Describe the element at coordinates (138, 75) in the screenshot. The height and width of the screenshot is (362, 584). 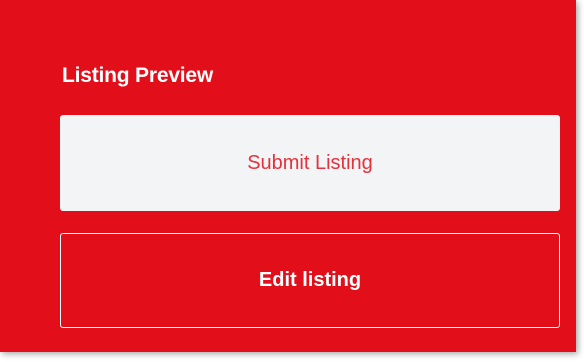
I see `panel-title: Listing Preview` at that location.